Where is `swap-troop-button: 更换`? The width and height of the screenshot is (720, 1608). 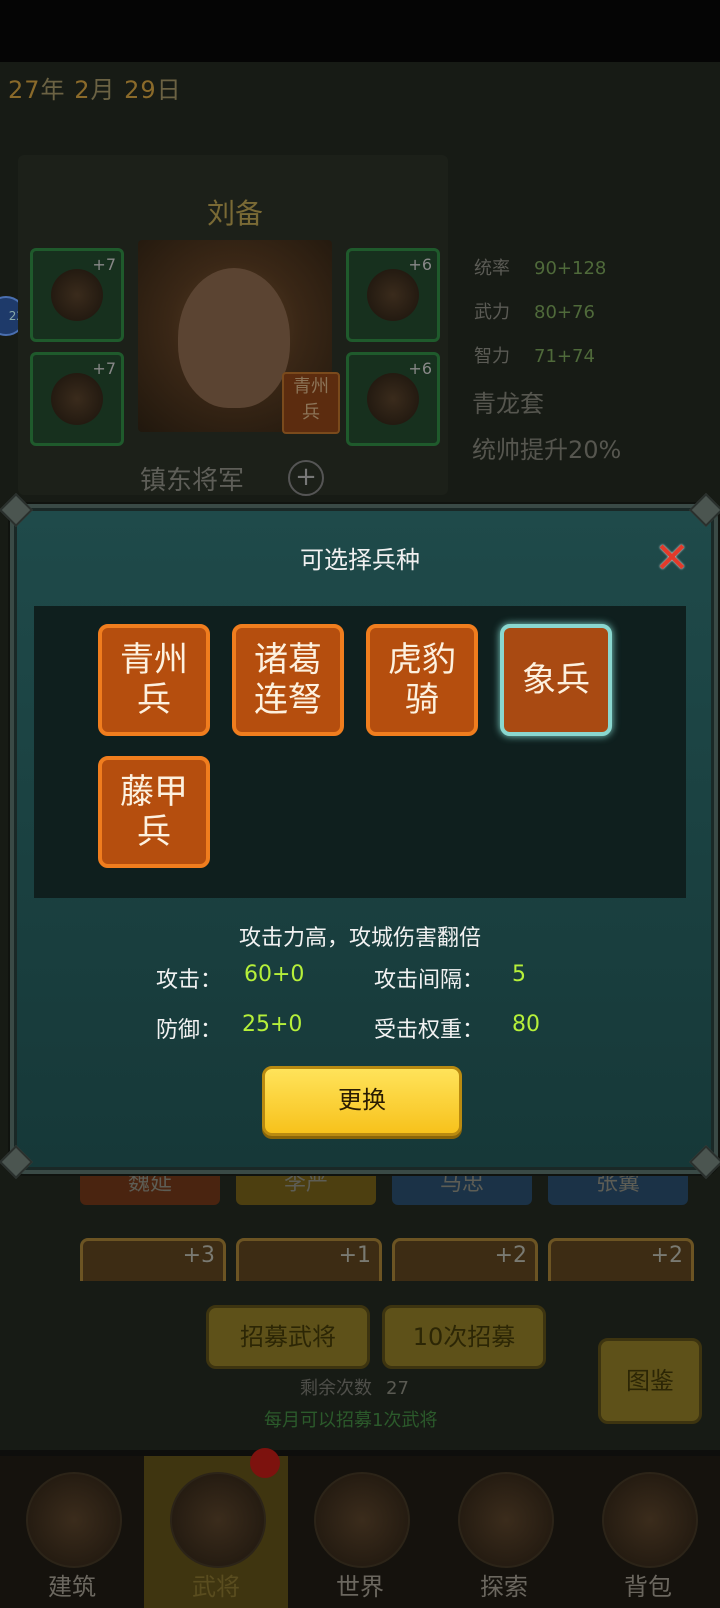 swap-troop-button: 更换 is located at coordinates (362, 1101).